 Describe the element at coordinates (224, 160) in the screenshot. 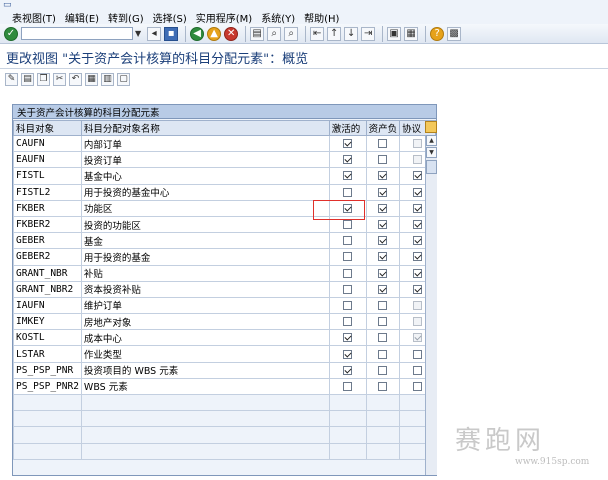

I see `table-row: EAUFN 投资订单` at that location.